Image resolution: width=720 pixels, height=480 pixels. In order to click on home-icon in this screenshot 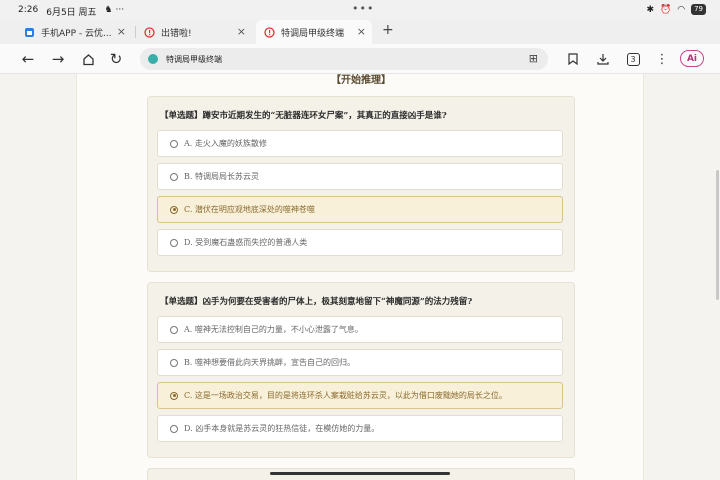, I will do `click(88, 59)`.